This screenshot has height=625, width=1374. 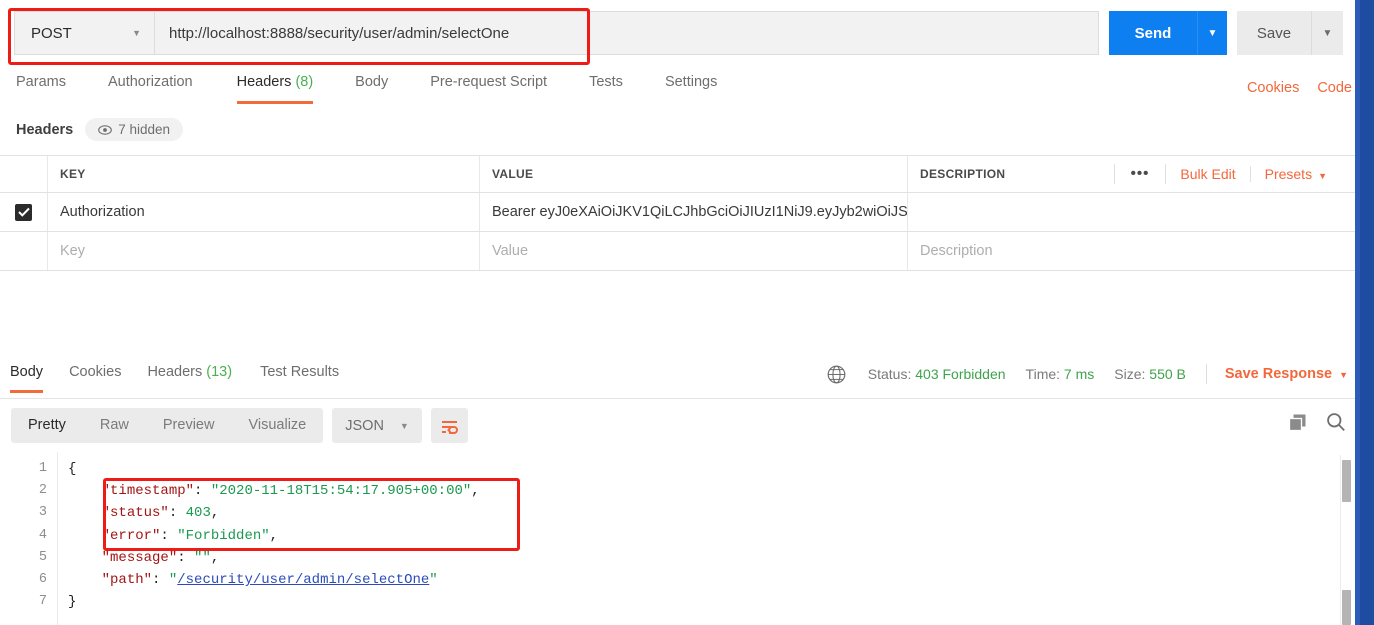 I want to click on request-tab-tests: Tests, so click(x=606, y=88).